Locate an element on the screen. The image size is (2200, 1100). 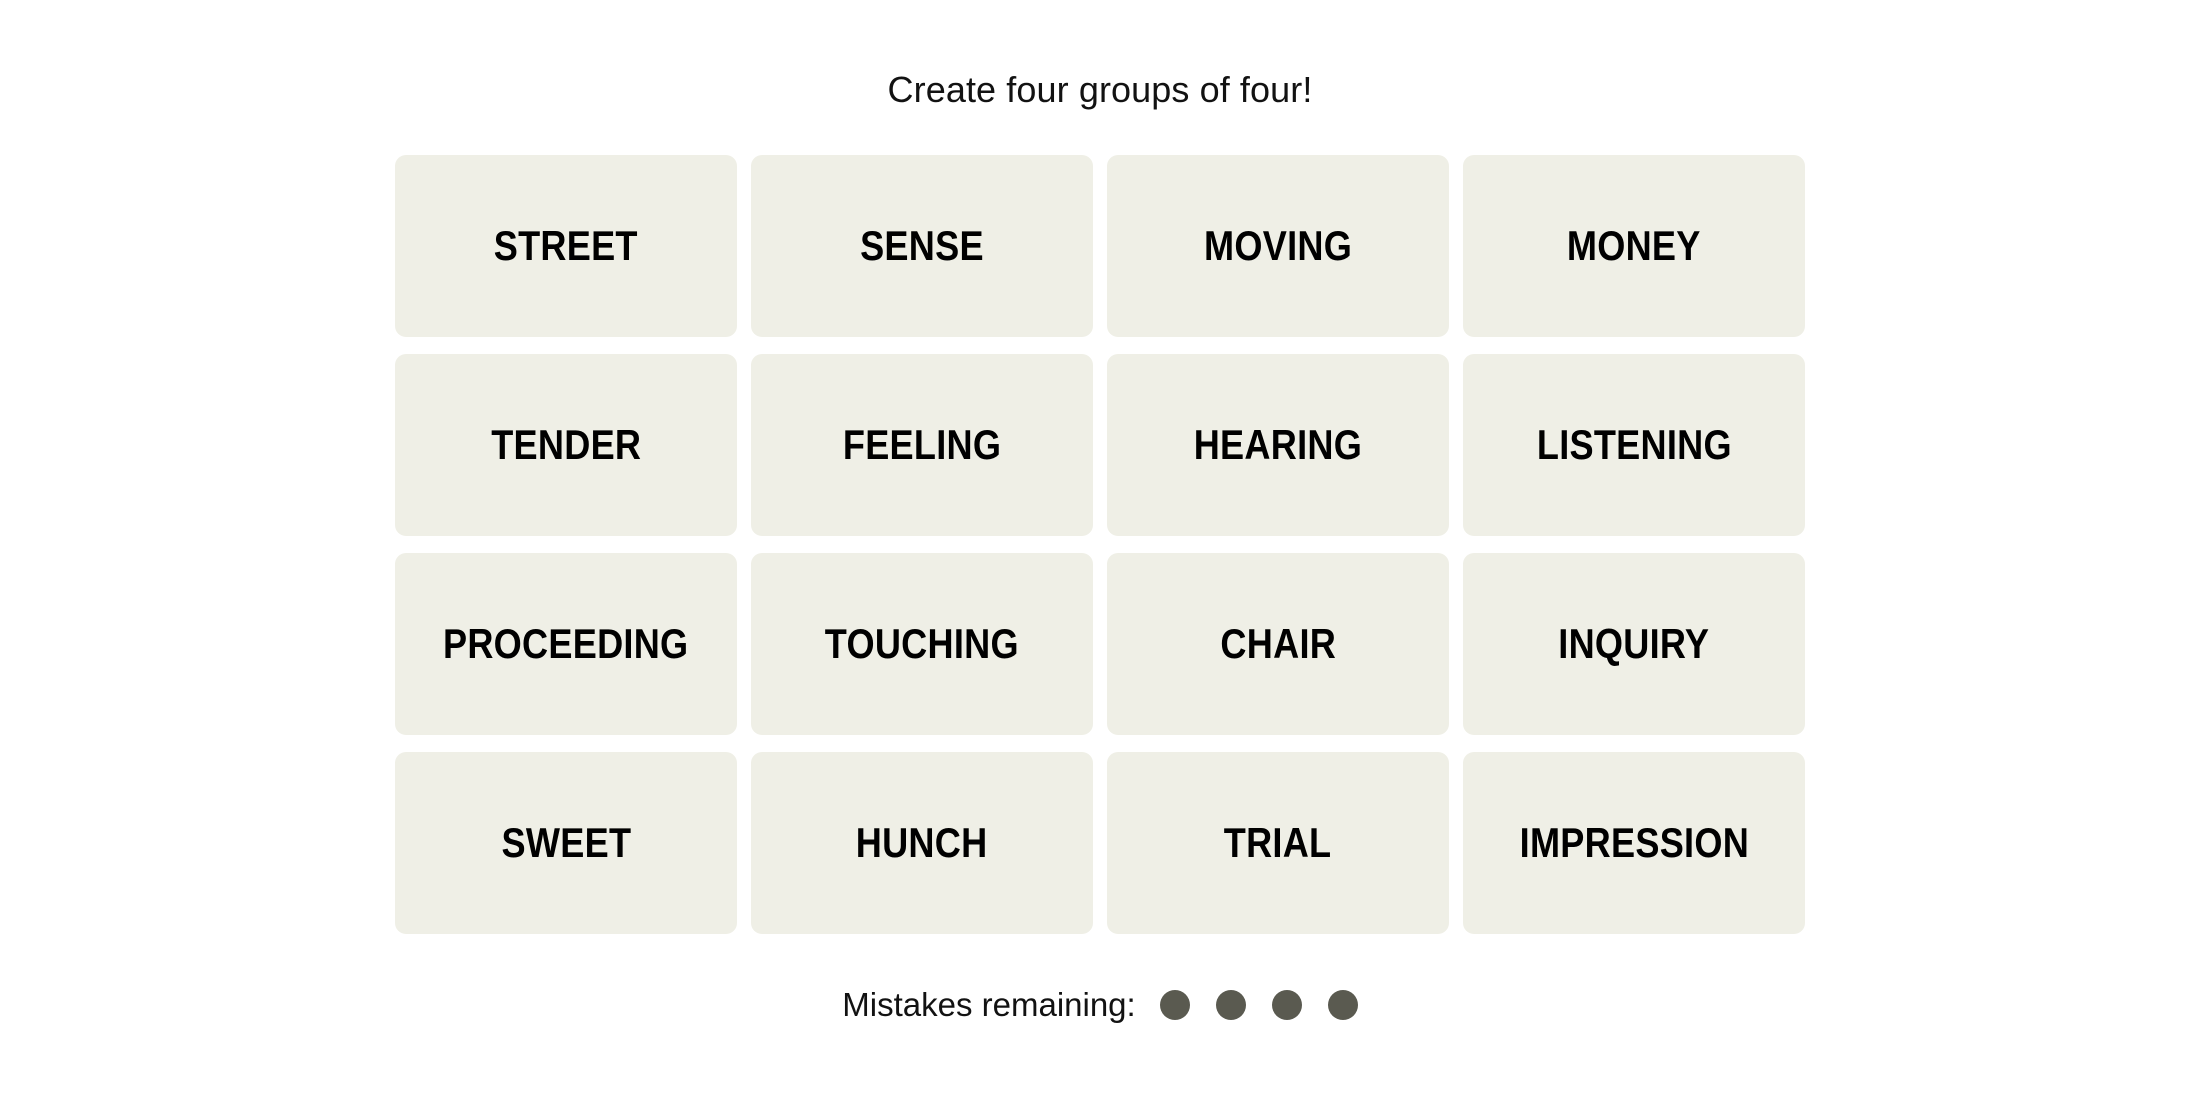
page-title: Create four groups of four! is located at coordinates (1100, 89).